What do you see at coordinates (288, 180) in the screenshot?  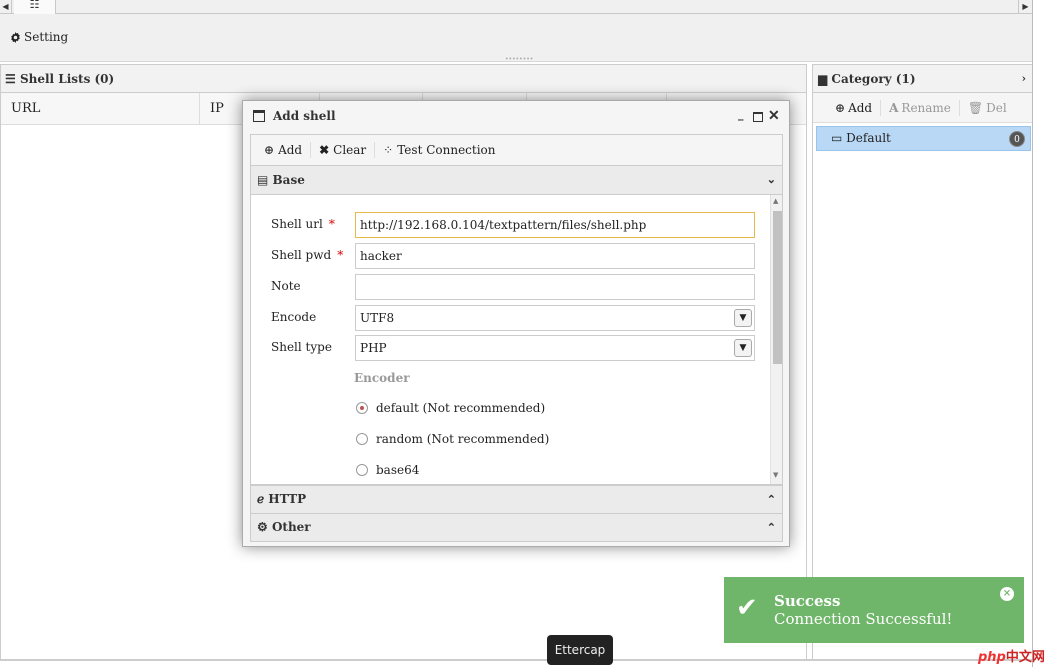 I see `base-section-label: Base` at bounding box center [288, 180].